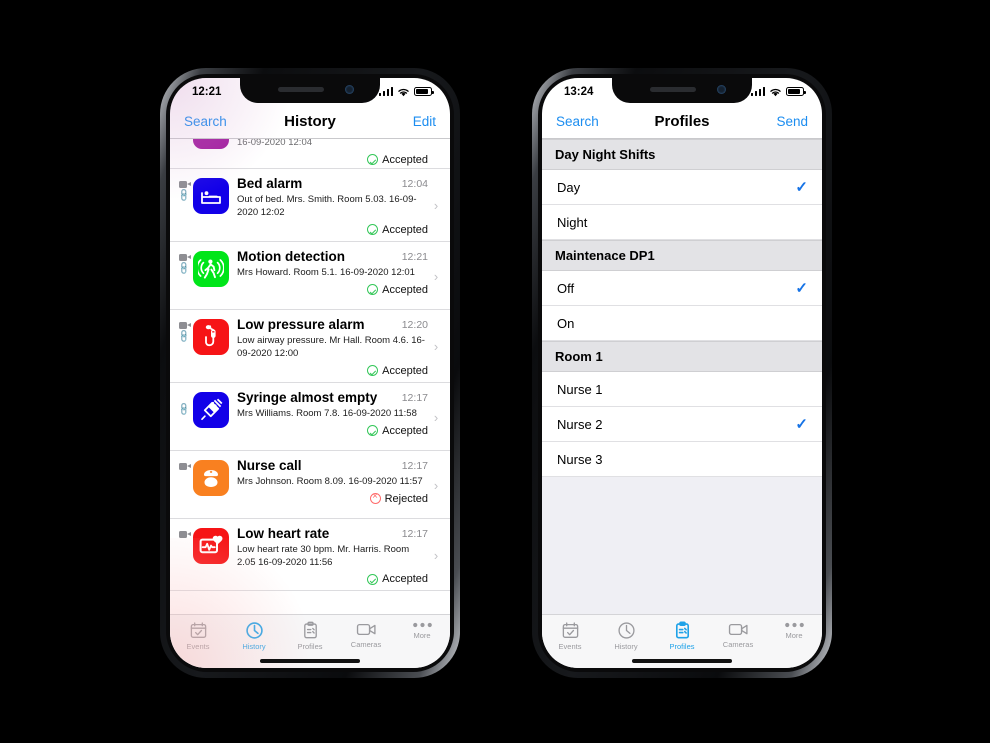  I want to click on row-description: Mrs Johnson. Room 8.09. 16-09-2020 11:57, so click(330, 481).